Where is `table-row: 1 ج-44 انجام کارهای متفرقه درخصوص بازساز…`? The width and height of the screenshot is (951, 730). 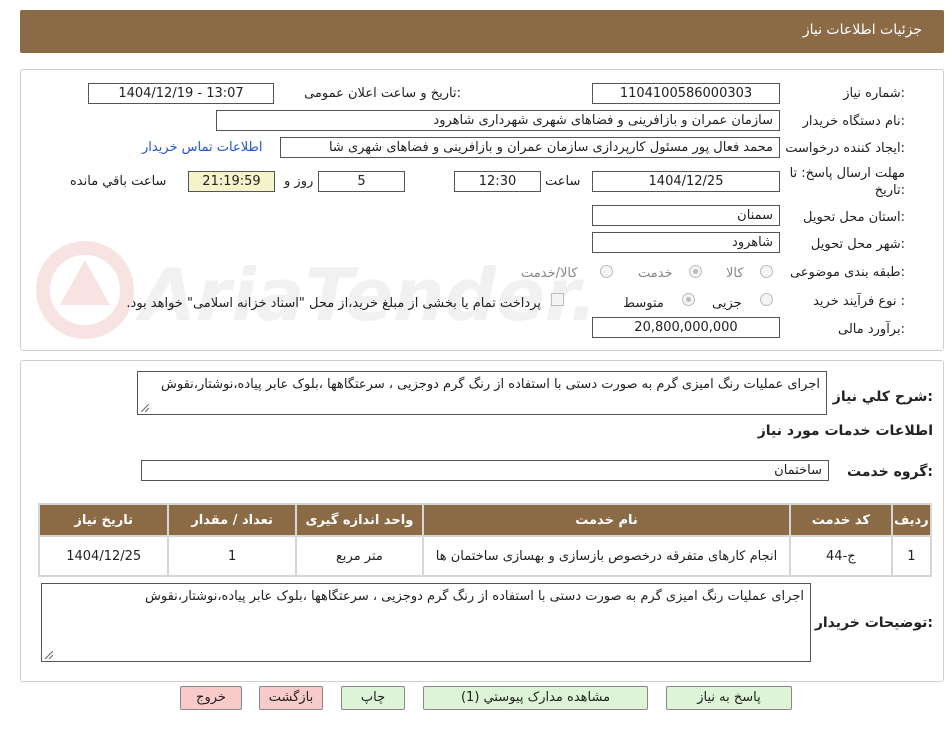 table-row: 1 ج-44 انجام کارهای متفرقه درخصوص بازساز… is located at coordinates (485, 556).